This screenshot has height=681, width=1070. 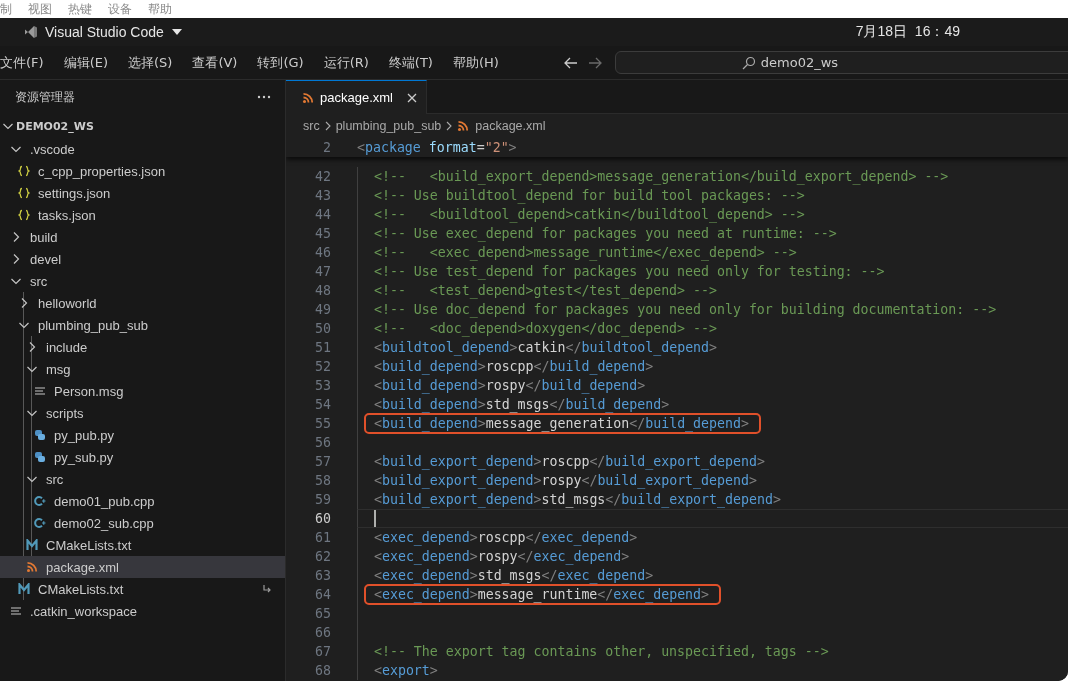 What do you see at coordinates (142, 126) in the screenshot?
I see `workspace-header: DEMO02_WS` at bounding box center [142, 126].